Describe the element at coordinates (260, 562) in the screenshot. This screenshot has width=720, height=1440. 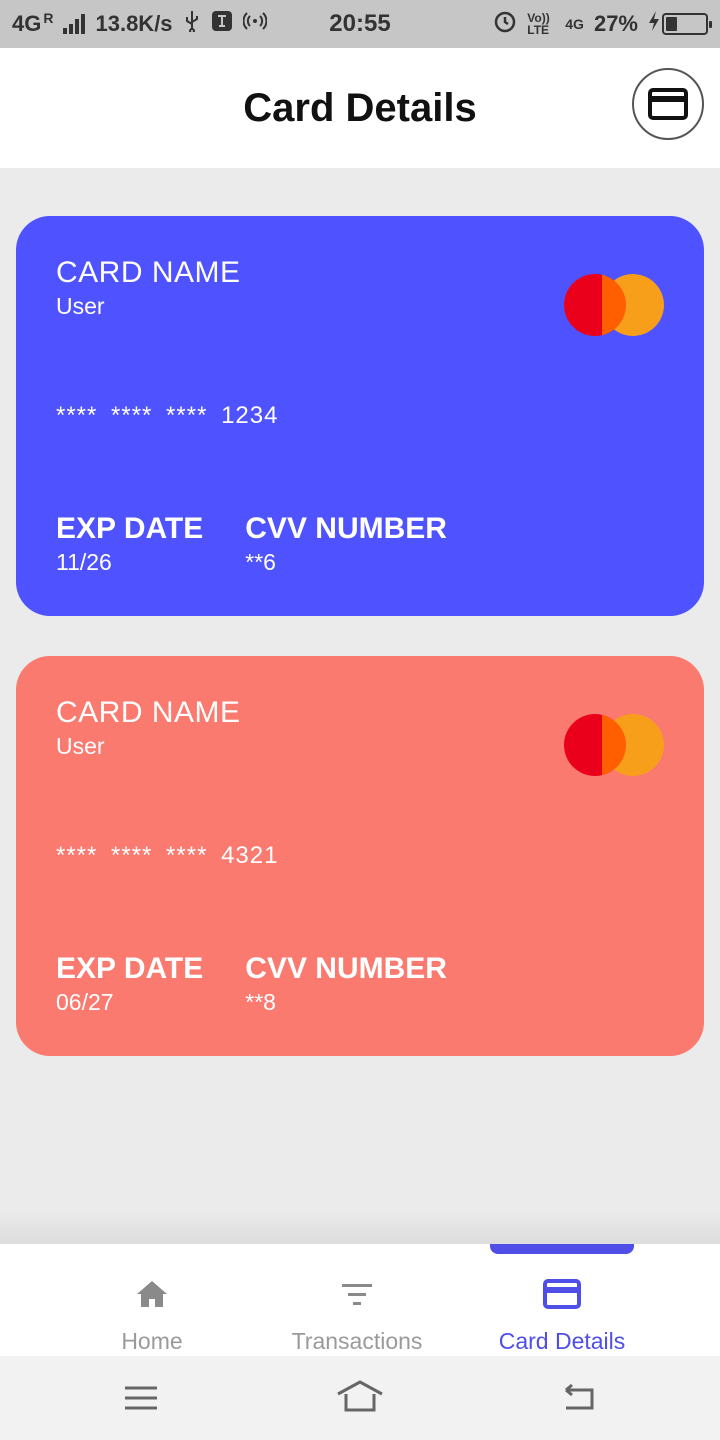
I see `cvv-value: **6` at that location.